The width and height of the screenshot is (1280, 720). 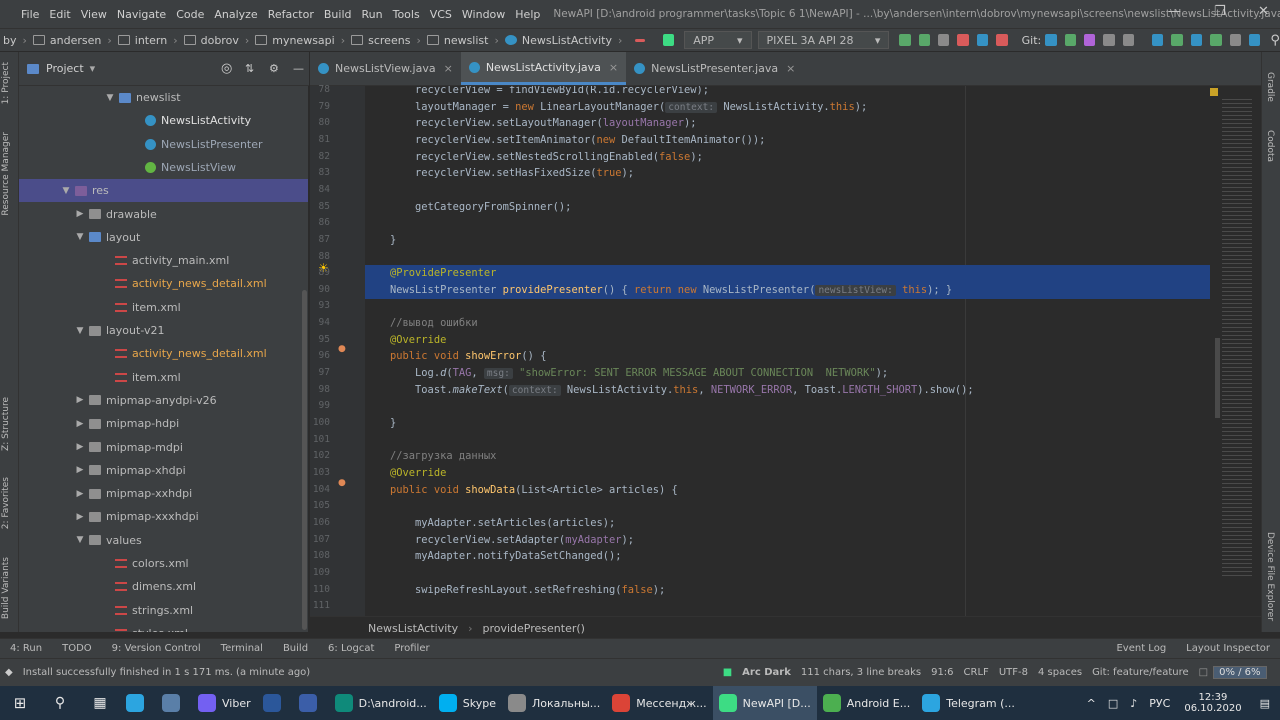 I want to click on tool-tab-4-run: 4: Run, so click(x=26, y=648).